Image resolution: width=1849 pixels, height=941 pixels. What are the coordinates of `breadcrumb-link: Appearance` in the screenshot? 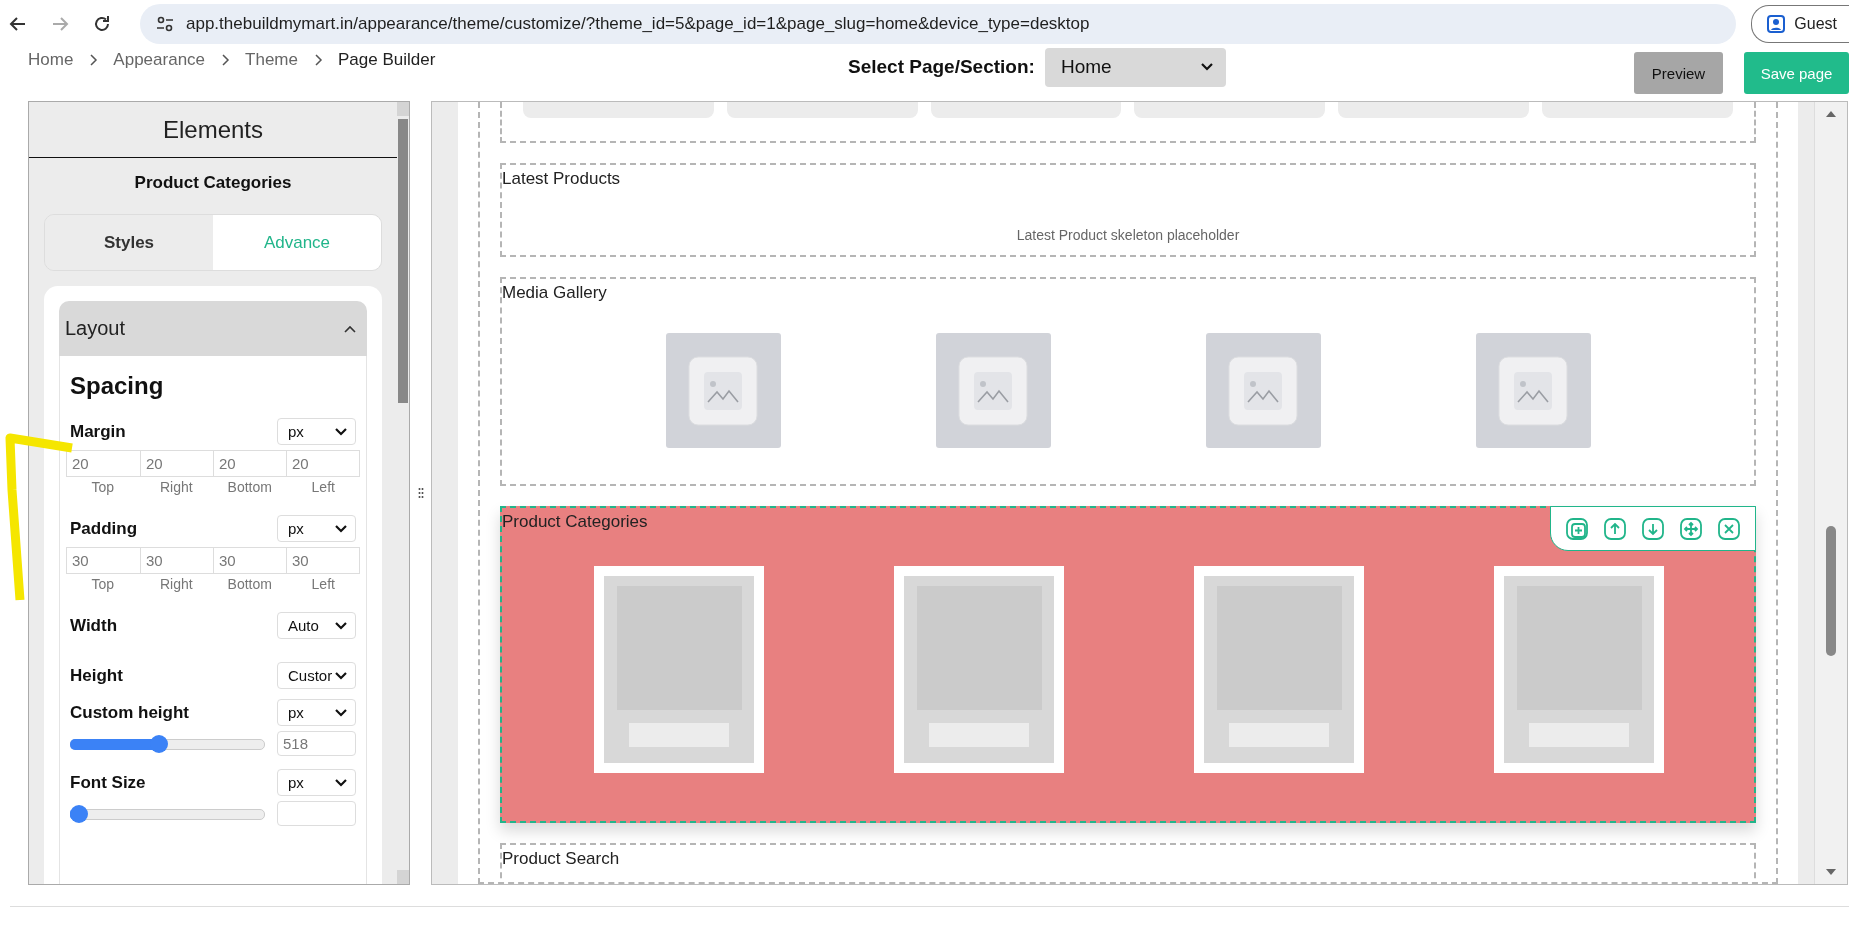 It's located at (159, 60).